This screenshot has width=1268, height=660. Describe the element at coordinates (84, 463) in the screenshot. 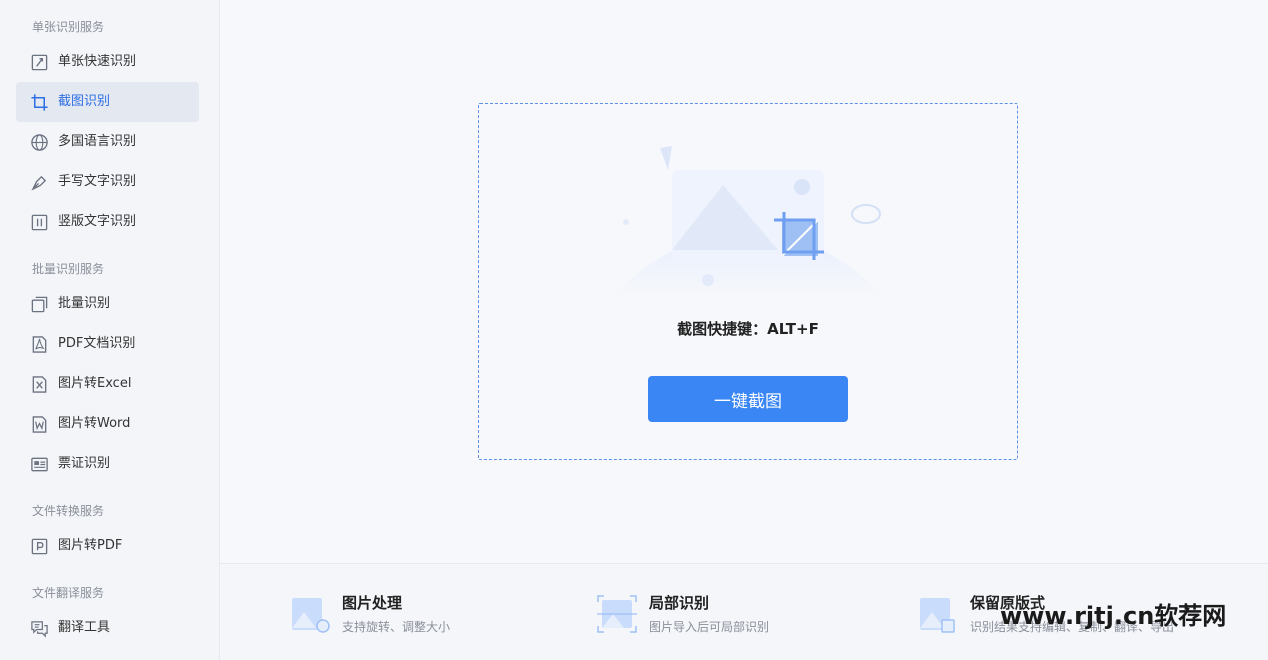

I see `sidebar-item-label: 票证识别` at that location.